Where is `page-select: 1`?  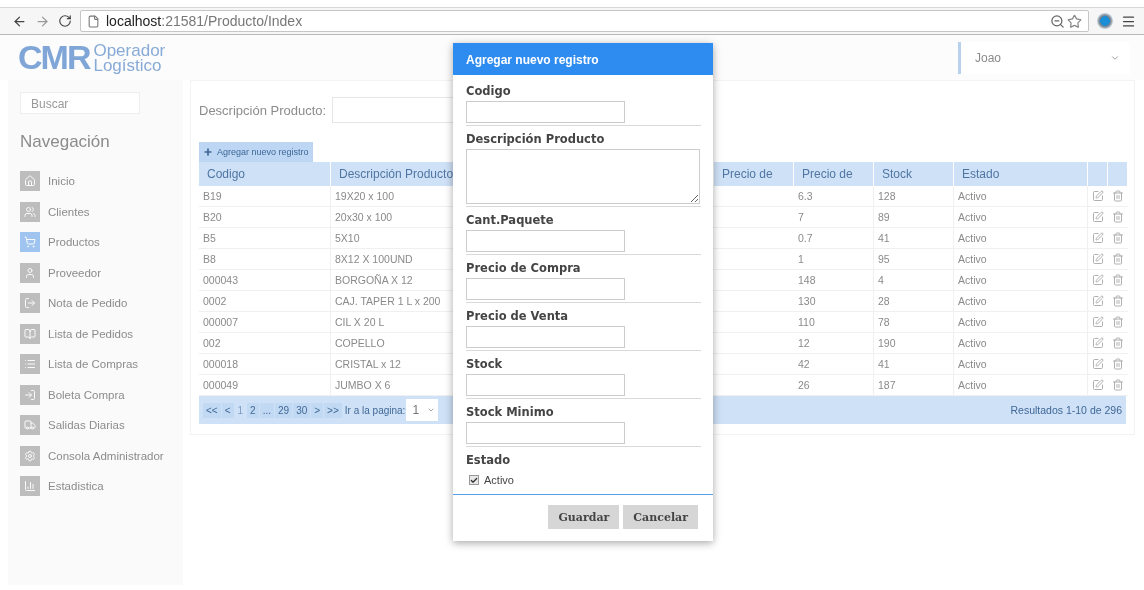
page-select: 1 is located at coordinates (422, 410).